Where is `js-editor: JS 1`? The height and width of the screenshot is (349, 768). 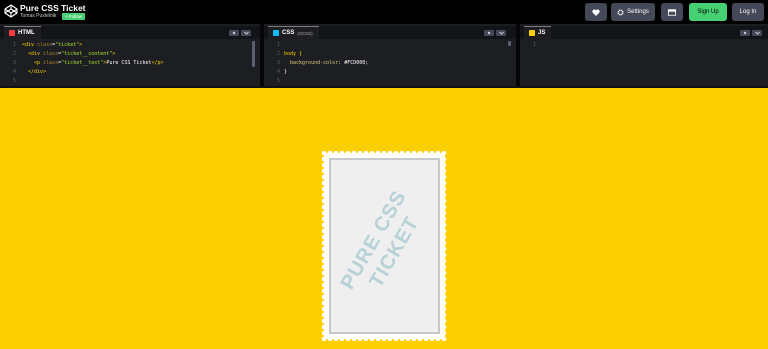
js-editor: JS 1 is located at coordinates (644, 55).